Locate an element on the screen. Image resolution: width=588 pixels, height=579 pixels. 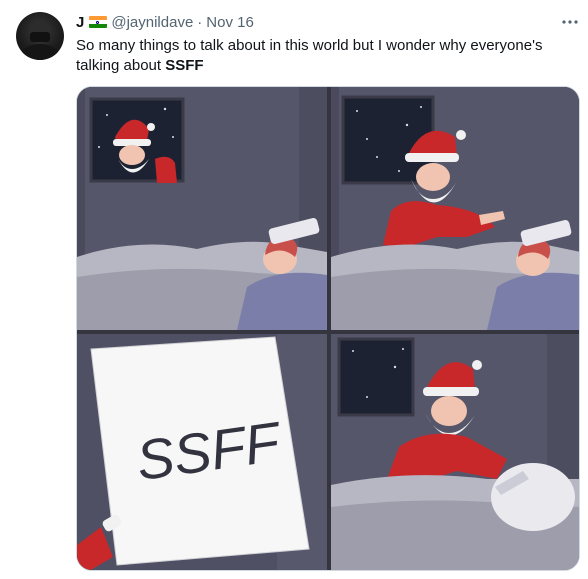
avatar-mask is located at coordinates (40, 37).